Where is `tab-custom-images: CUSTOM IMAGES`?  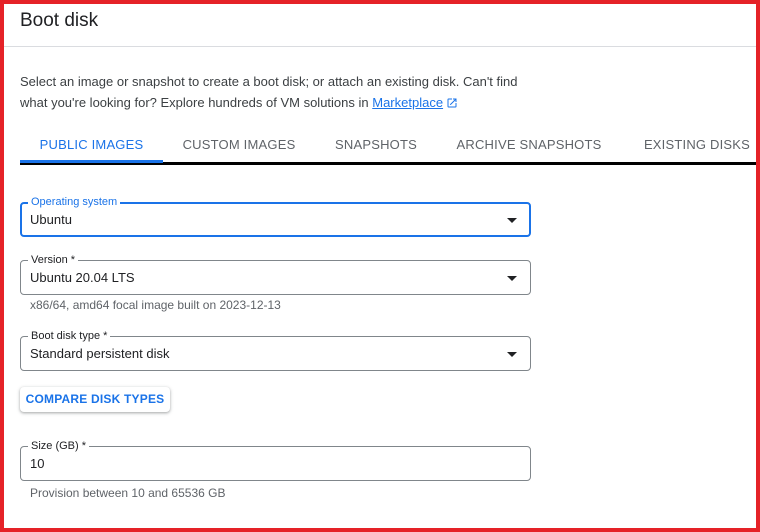 tab-custom-images: CUSTOM IMAGES is located at coordinates (239, 144).